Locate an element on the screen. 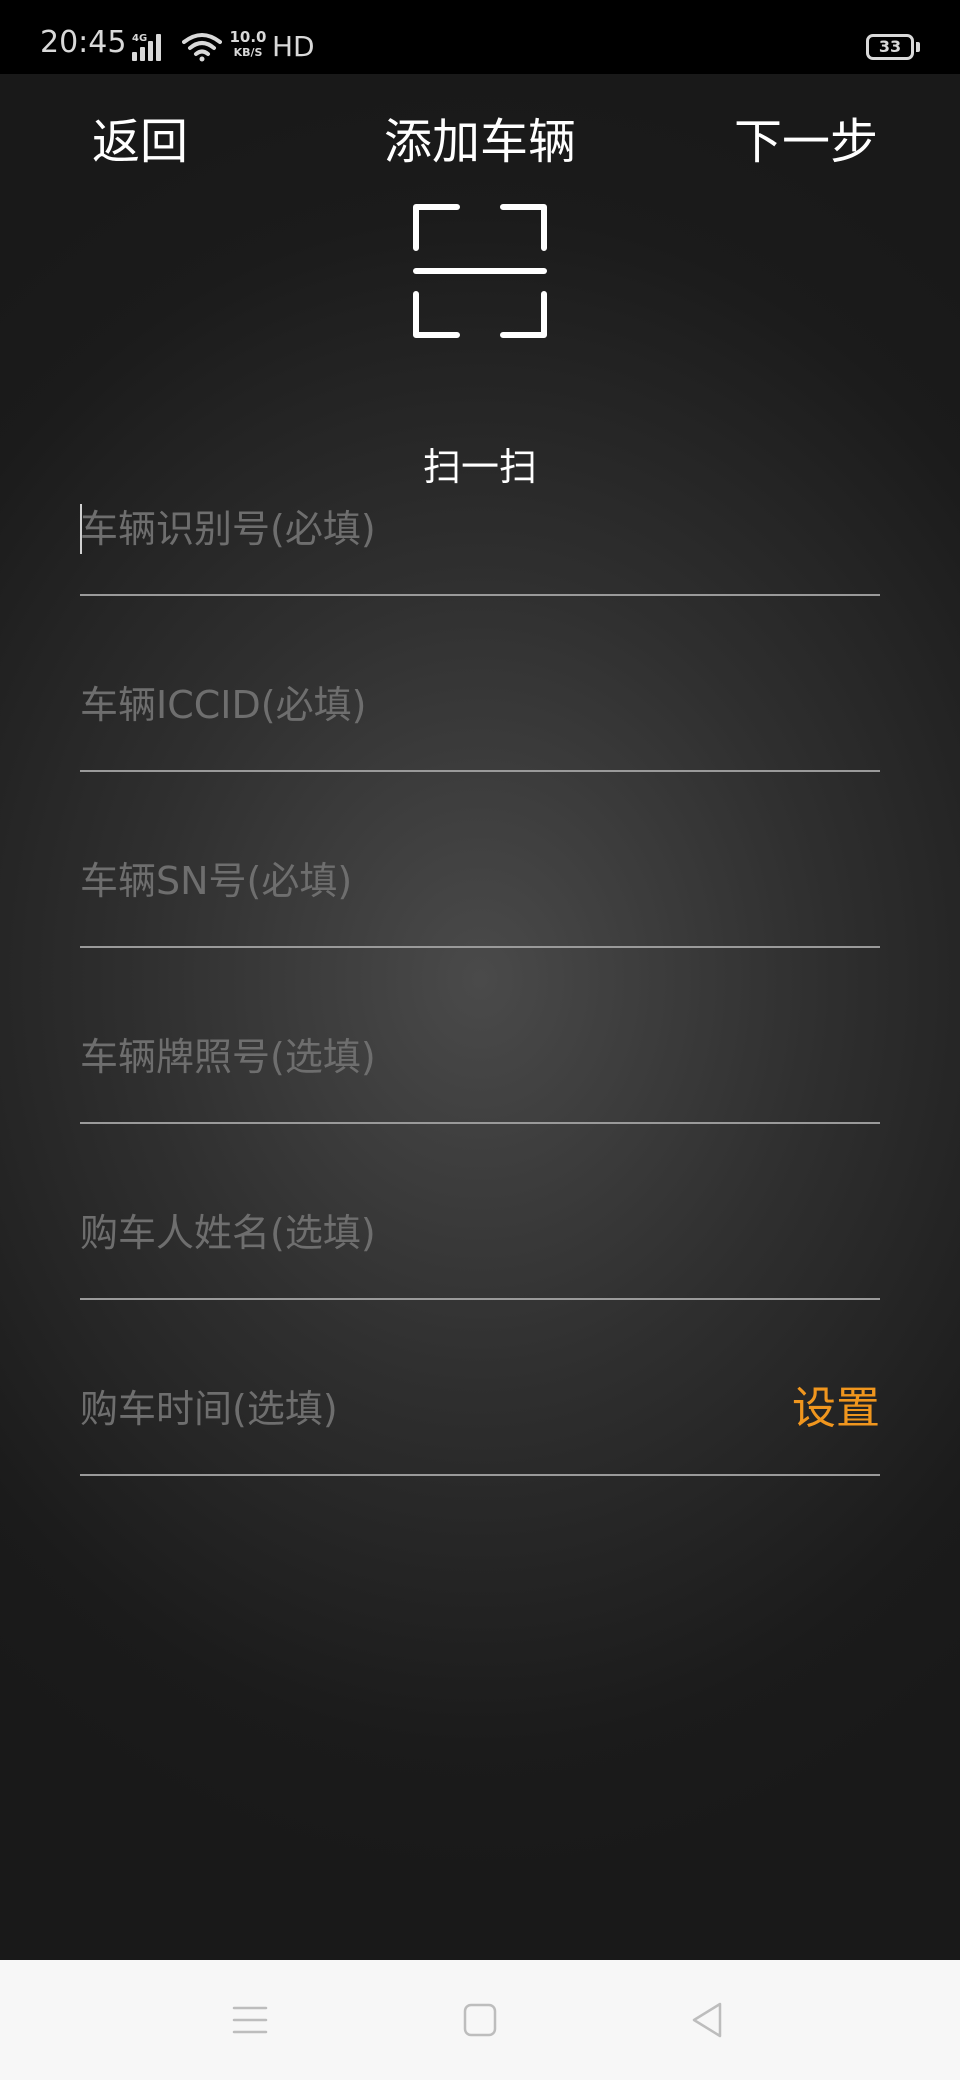  scan-frame-icon is located at coordinates (480, 271).